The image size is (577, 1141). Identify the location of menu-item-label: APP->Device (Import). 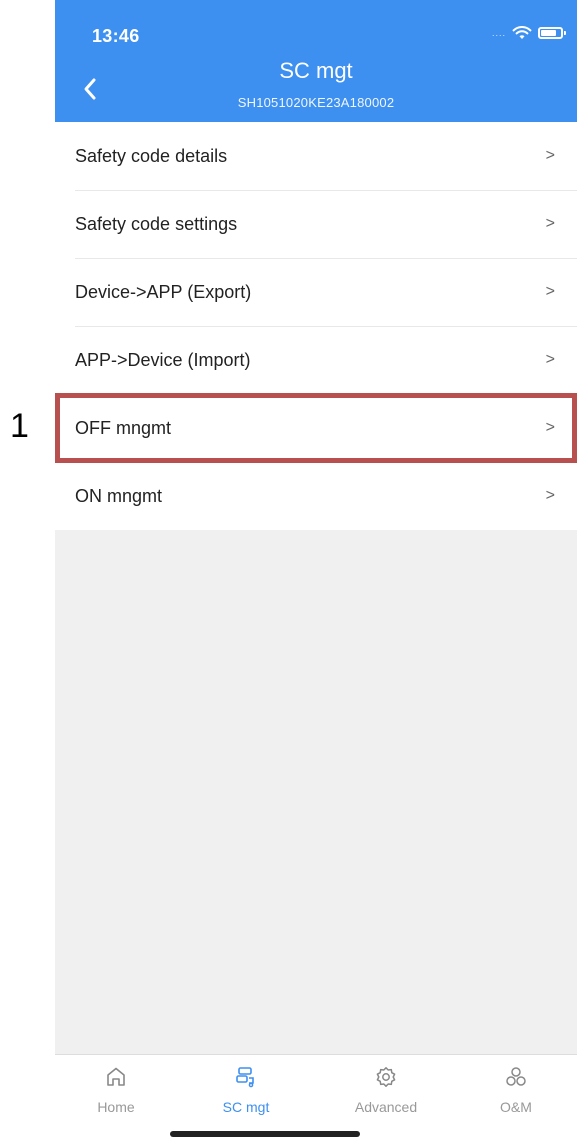
(163, 359).